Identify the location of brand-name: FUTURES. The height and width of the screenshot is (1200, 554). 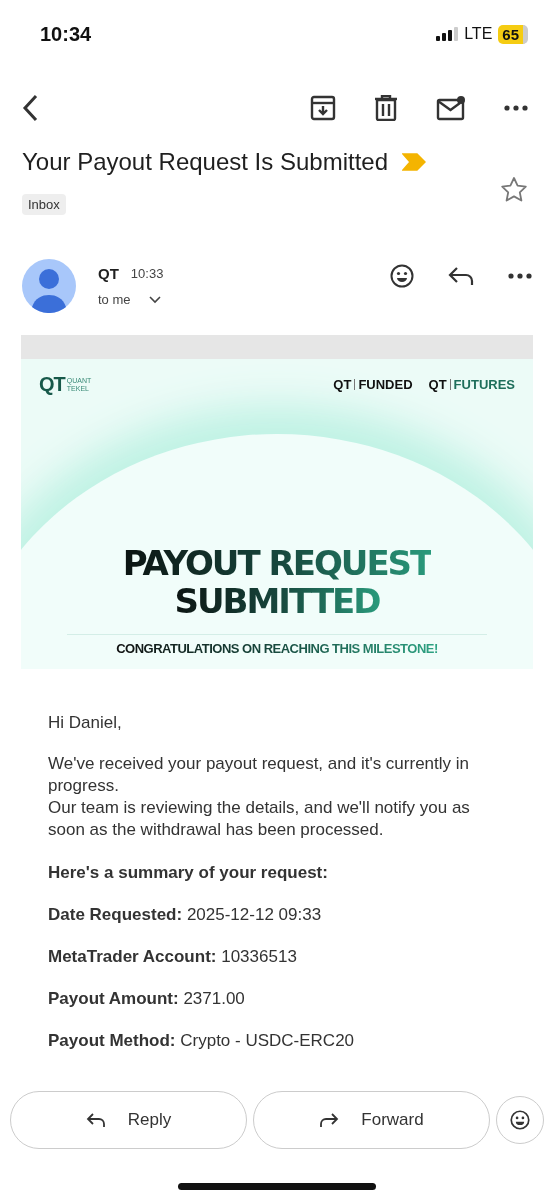
(484, 384).